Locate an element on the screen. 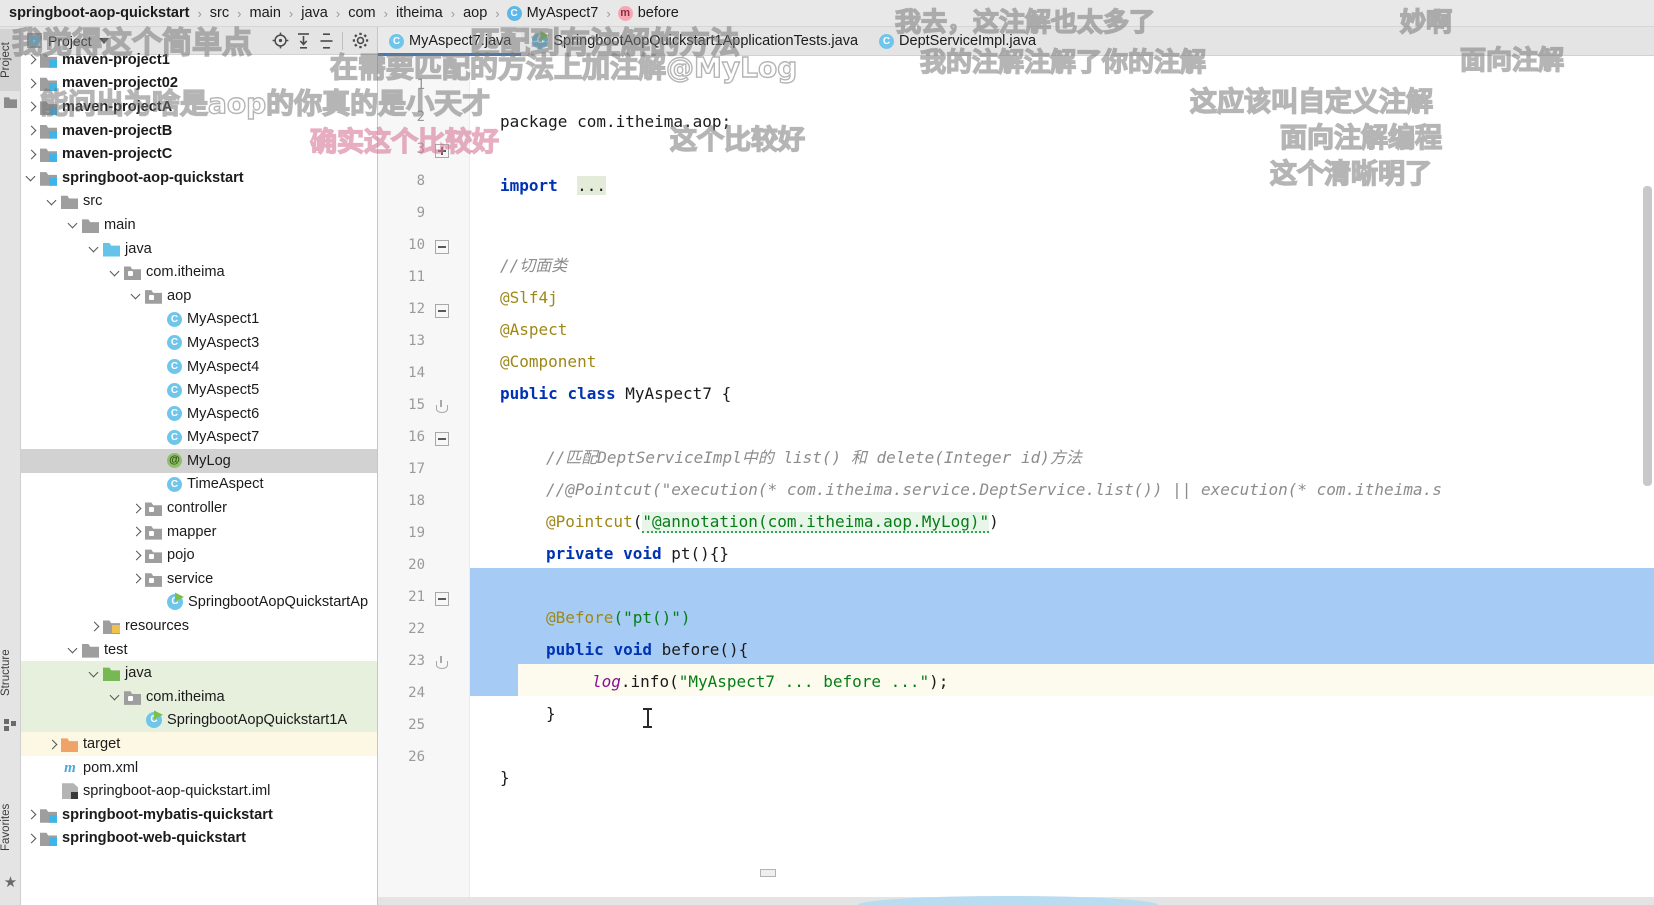 The width and height of the screenshot is (1654, 905). tree-item: m pom.xml is located at coordinates (199, 768).